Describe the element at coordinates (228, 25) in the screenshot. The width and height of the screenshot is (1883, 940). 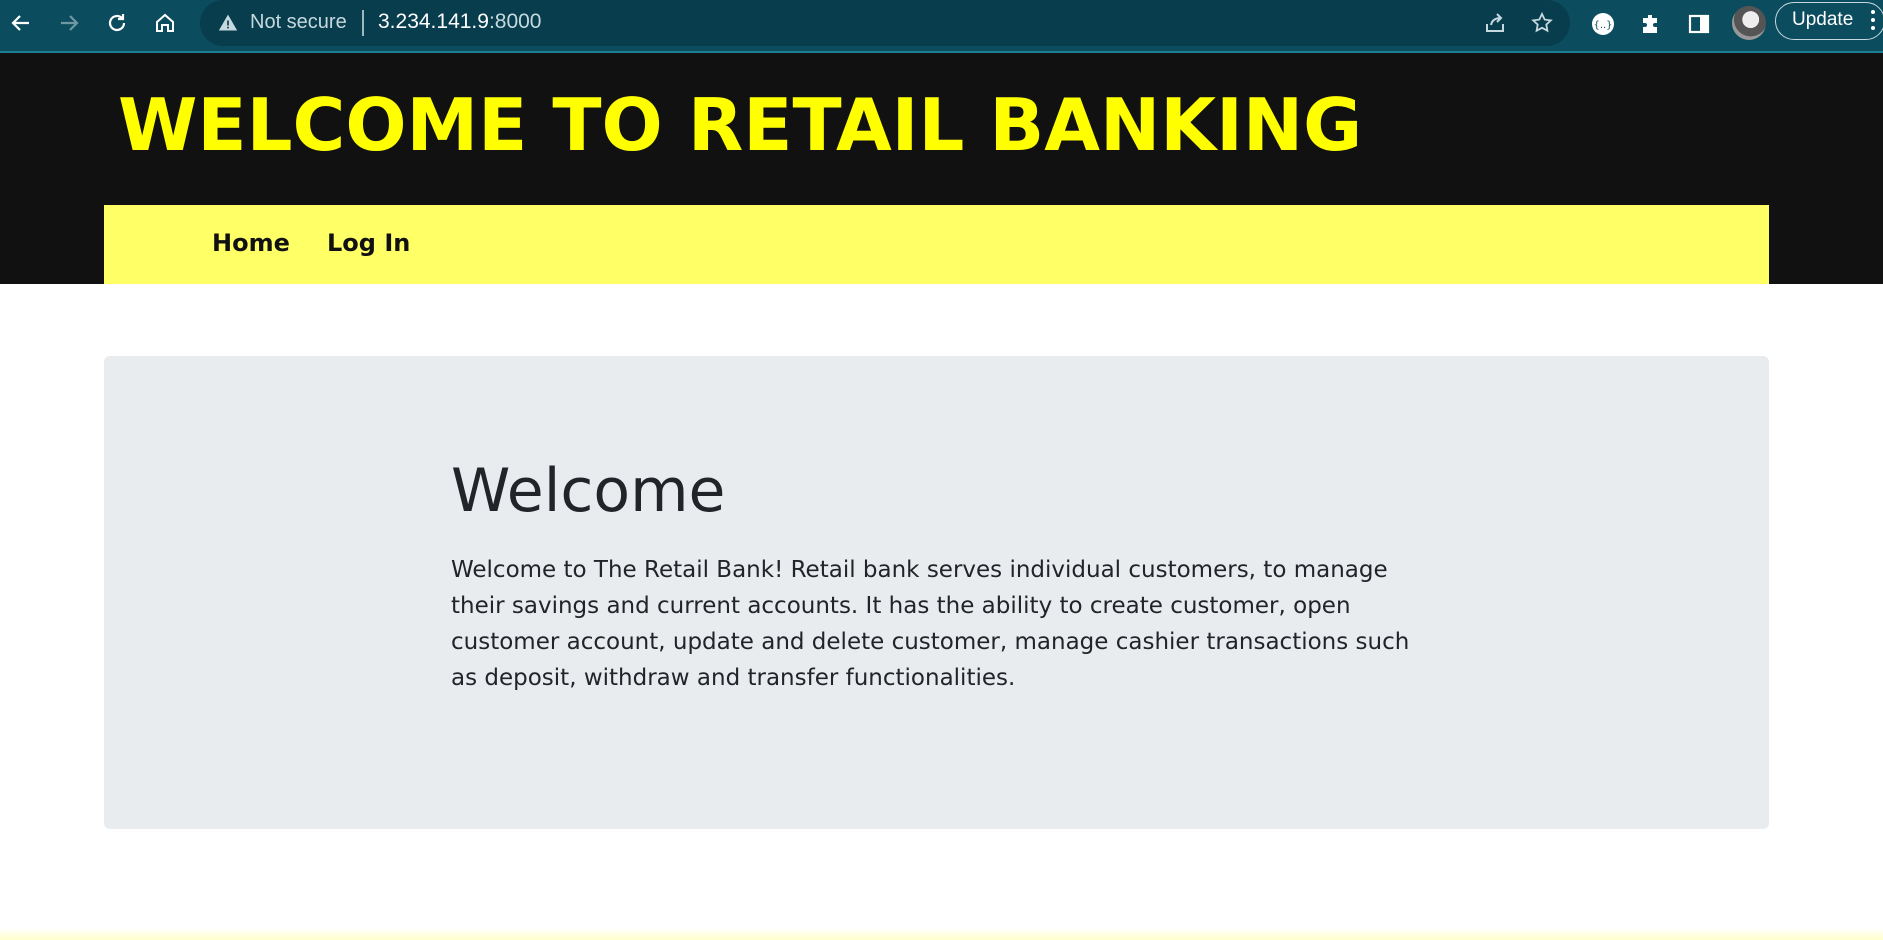
I see `warning-icon` at that location.